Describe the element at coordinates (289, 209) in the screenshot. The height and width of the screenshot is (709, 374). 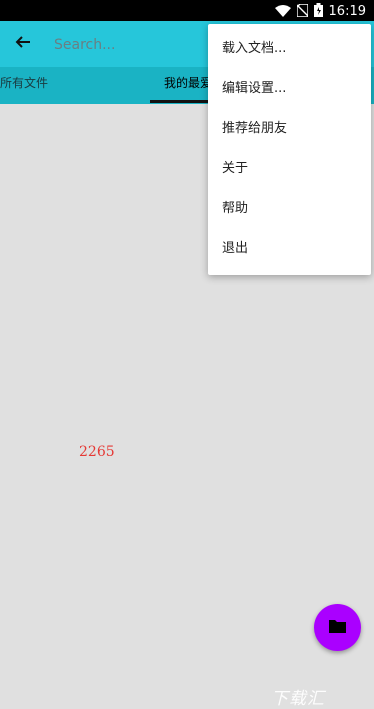
I see `menu-item-help: 帮助` at that location.